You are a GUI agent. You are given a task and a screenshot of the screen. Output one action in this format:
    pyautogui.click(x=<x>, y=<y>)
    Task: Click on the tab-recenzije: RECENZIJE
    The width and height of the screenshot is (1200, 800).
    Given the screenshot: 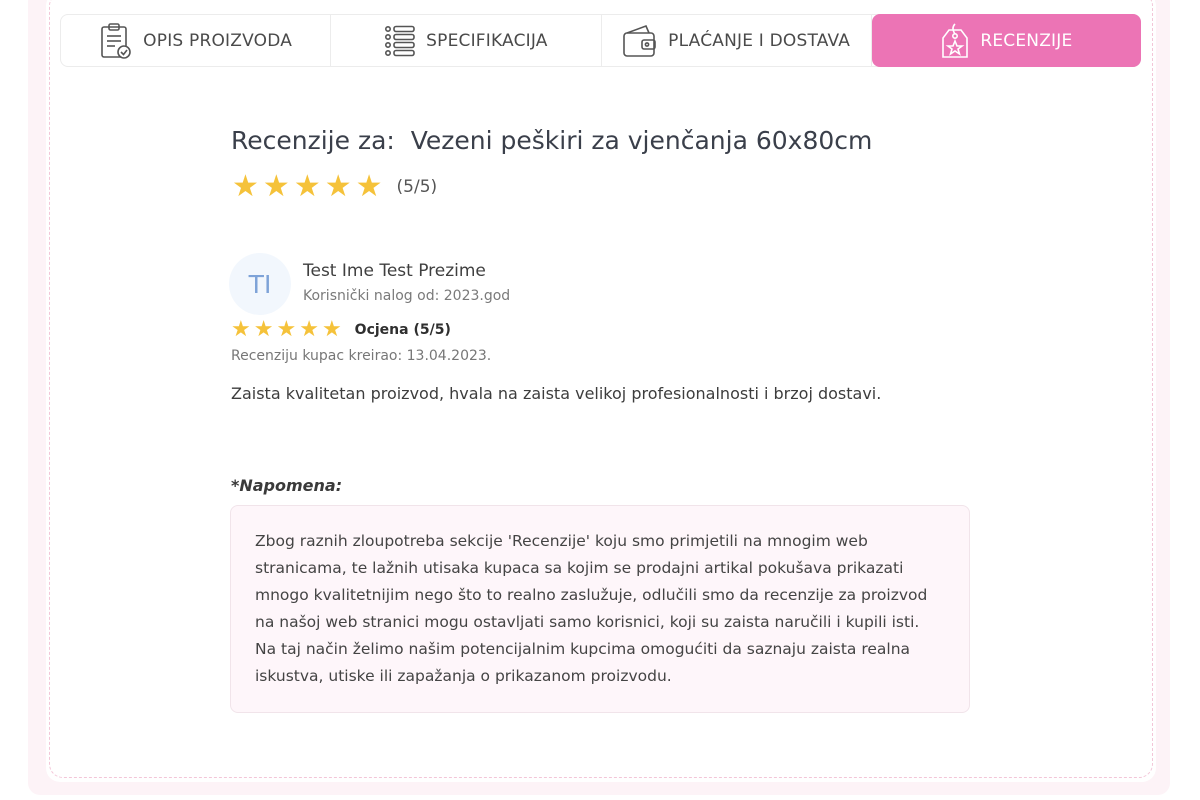 What is the action you would take?
    pyautogui.click(x=1006, y=40)
    